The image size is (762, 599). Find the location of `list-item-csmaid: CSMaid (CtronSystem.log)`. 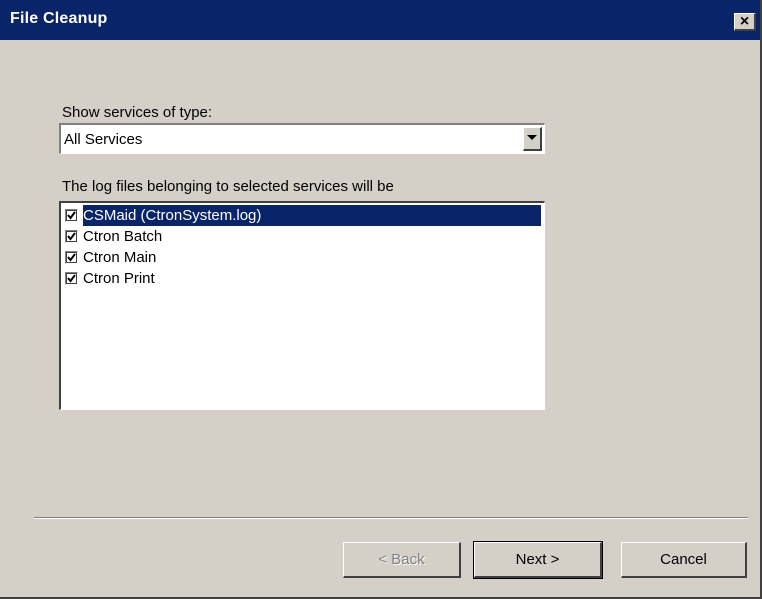

list-item-csmaid: CSMaid (CtronSystem.log) is located at coordinates (302, 215).